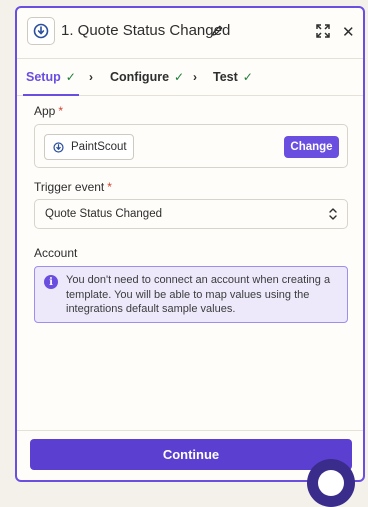  What do you see at coordinates (99, 147) in the screenshot?
I see `app-name: PaintScout` at bounding box center [99, 147].